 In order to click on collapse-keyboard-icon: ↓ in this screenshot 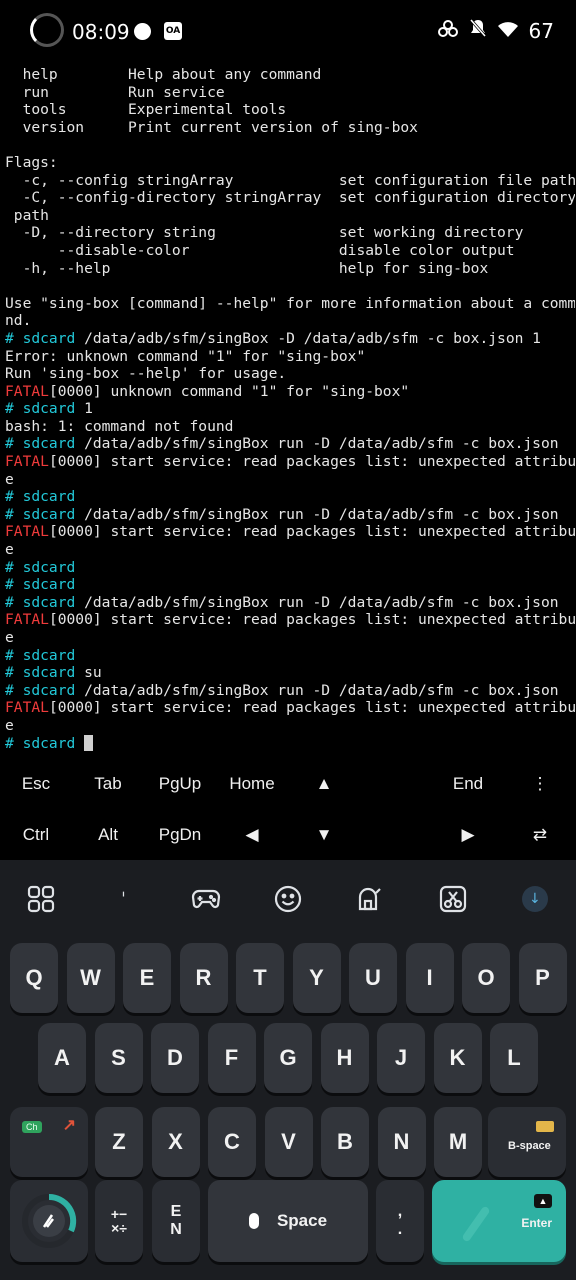, I will do `click(535, 899)`.